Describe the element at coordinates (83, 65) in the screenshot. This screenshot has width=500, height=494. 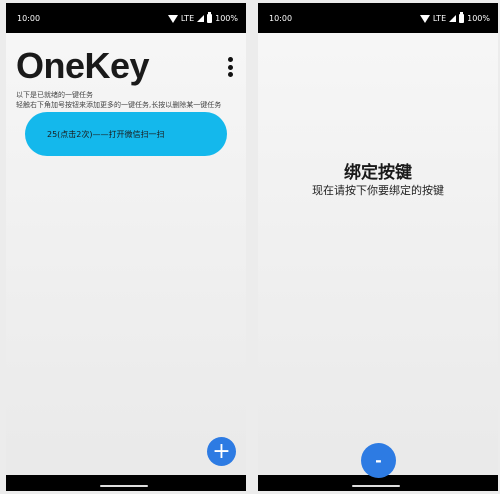
I see `app-title: OneKey` at that location.